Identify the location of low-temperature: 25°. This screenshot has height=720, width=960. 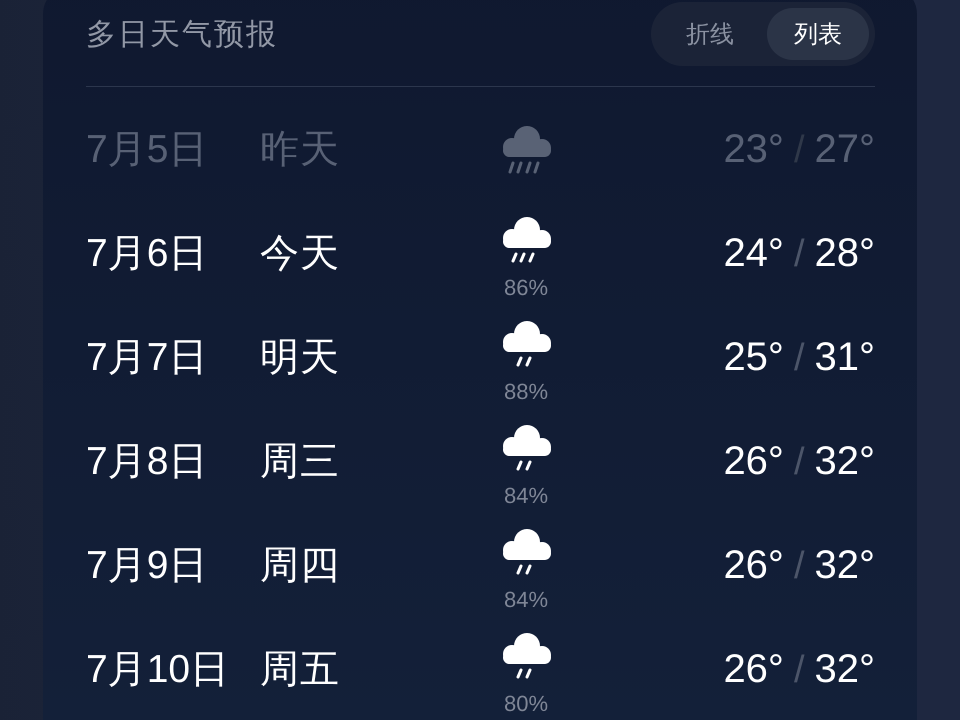
(753, 357).